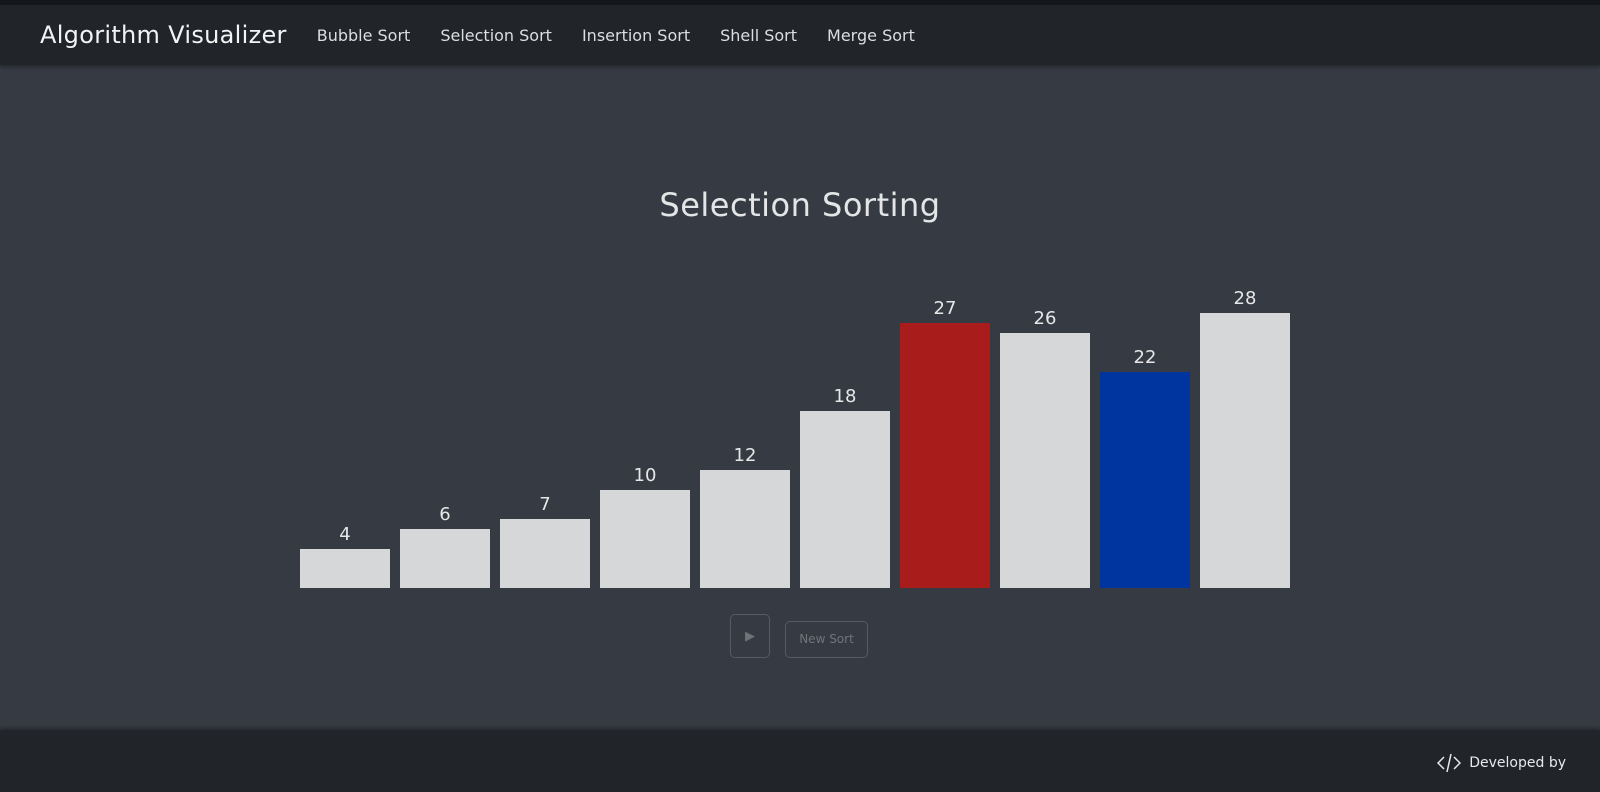 This screenshot has height=792, width=1600. What do you see at coordinates (826, 639) in the screenshot?
I see `new-sort-button: New Sort` at bounding box center [826, 639].